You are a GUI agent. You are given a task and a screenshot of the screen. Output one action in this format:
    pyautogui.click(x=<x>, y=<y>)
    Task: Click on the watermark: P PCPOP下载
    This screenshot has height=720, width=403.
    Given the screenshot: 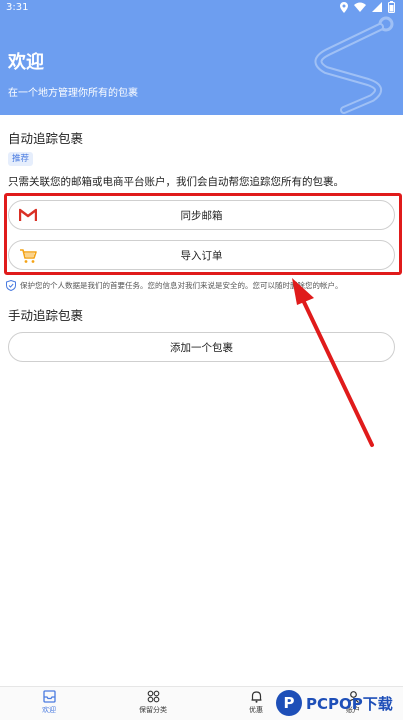 What is the action you would take?
    pyautogui.click(x=339, y=703)
    